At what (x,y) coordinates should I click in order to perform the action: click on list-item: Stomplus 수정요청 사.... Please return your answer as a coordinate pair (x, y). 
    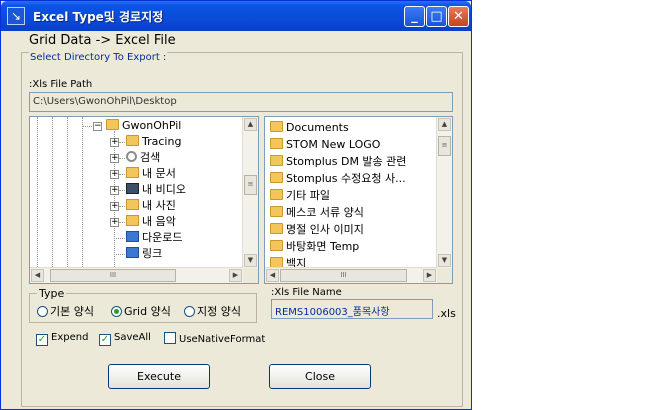
    Looking at the image, I should click on (338, 179).